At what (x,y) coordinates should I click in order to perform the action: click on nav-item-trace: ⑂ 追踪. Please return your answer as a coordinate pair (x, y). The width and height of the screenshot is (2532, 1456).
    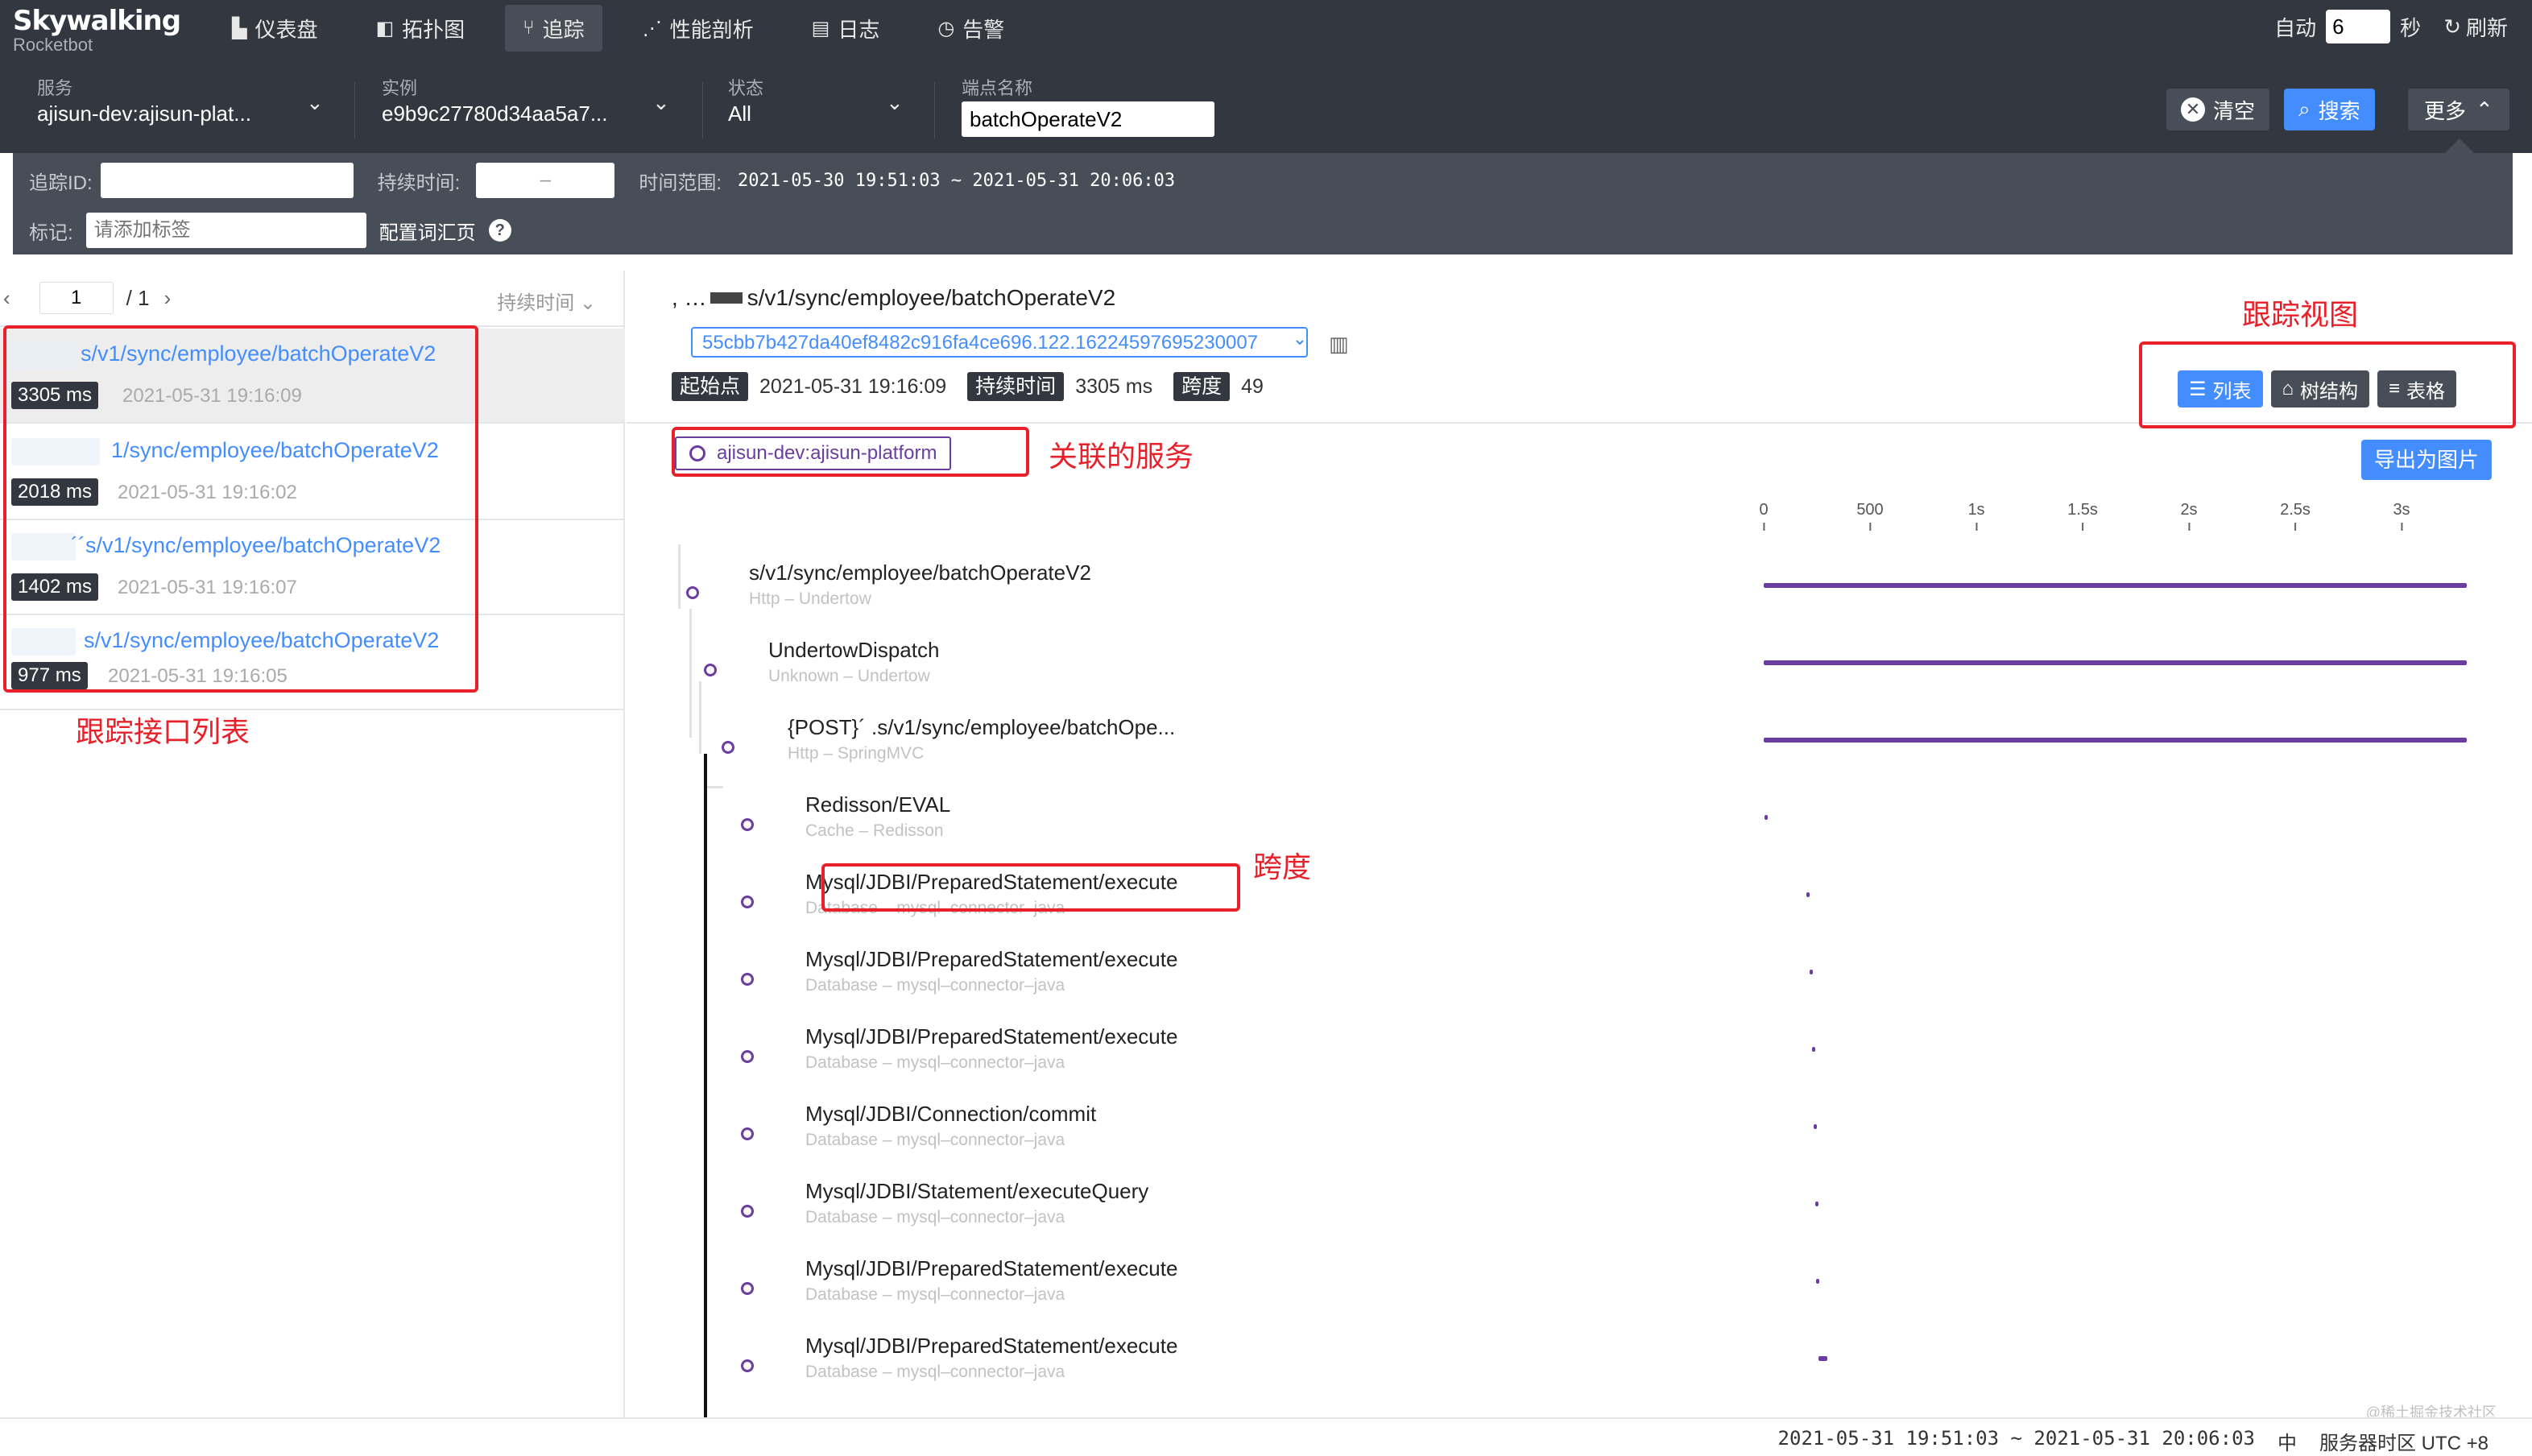
    Looking at the image, I should click on (553, 28).